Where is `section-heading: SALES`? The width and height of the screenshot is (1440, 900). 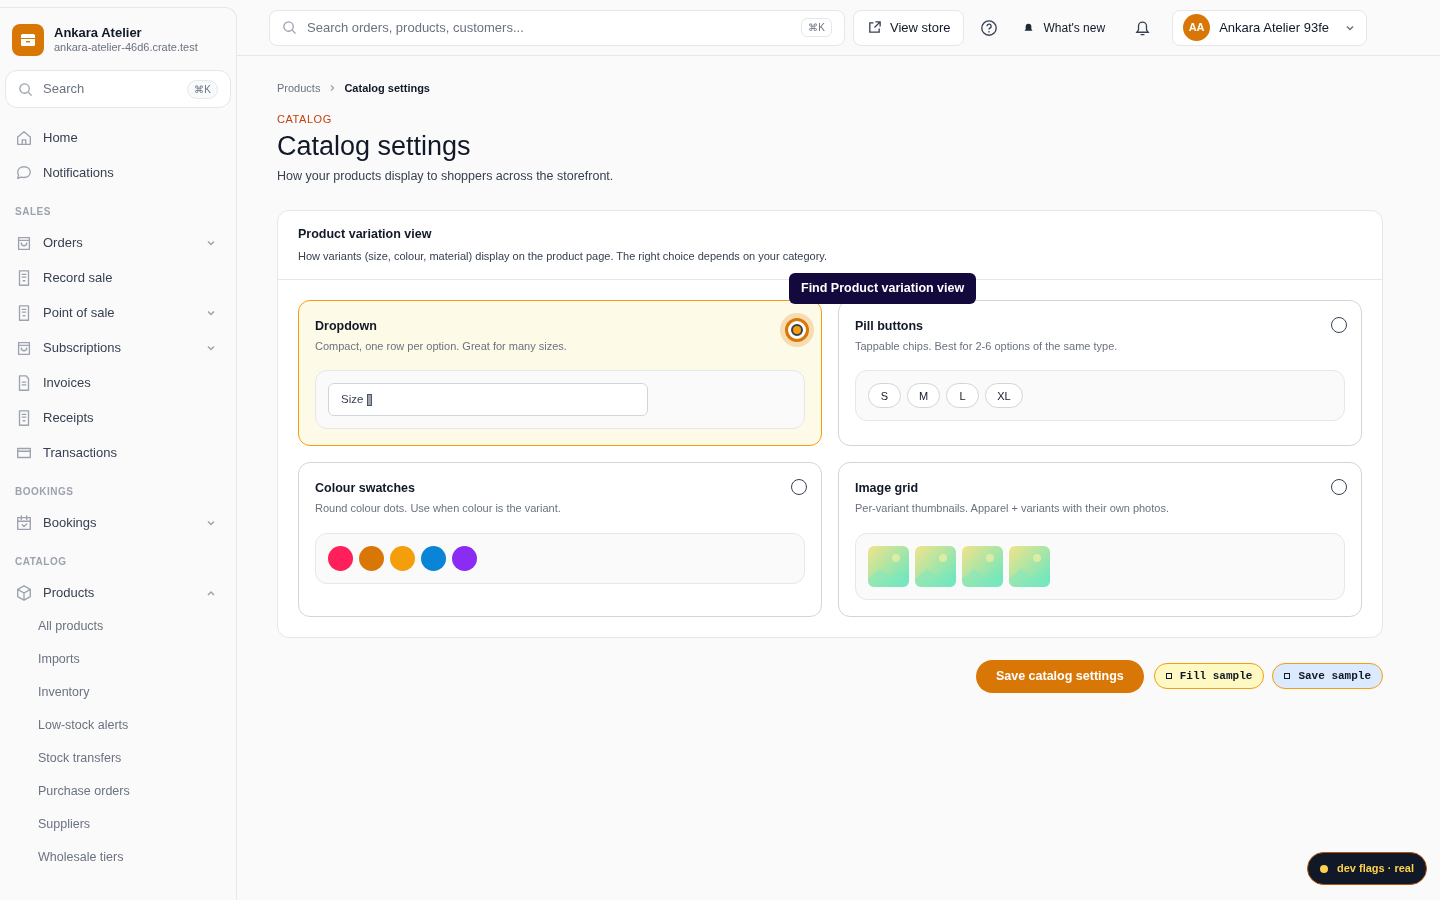 section-heading: SALES is located at coordinates (33, 212).